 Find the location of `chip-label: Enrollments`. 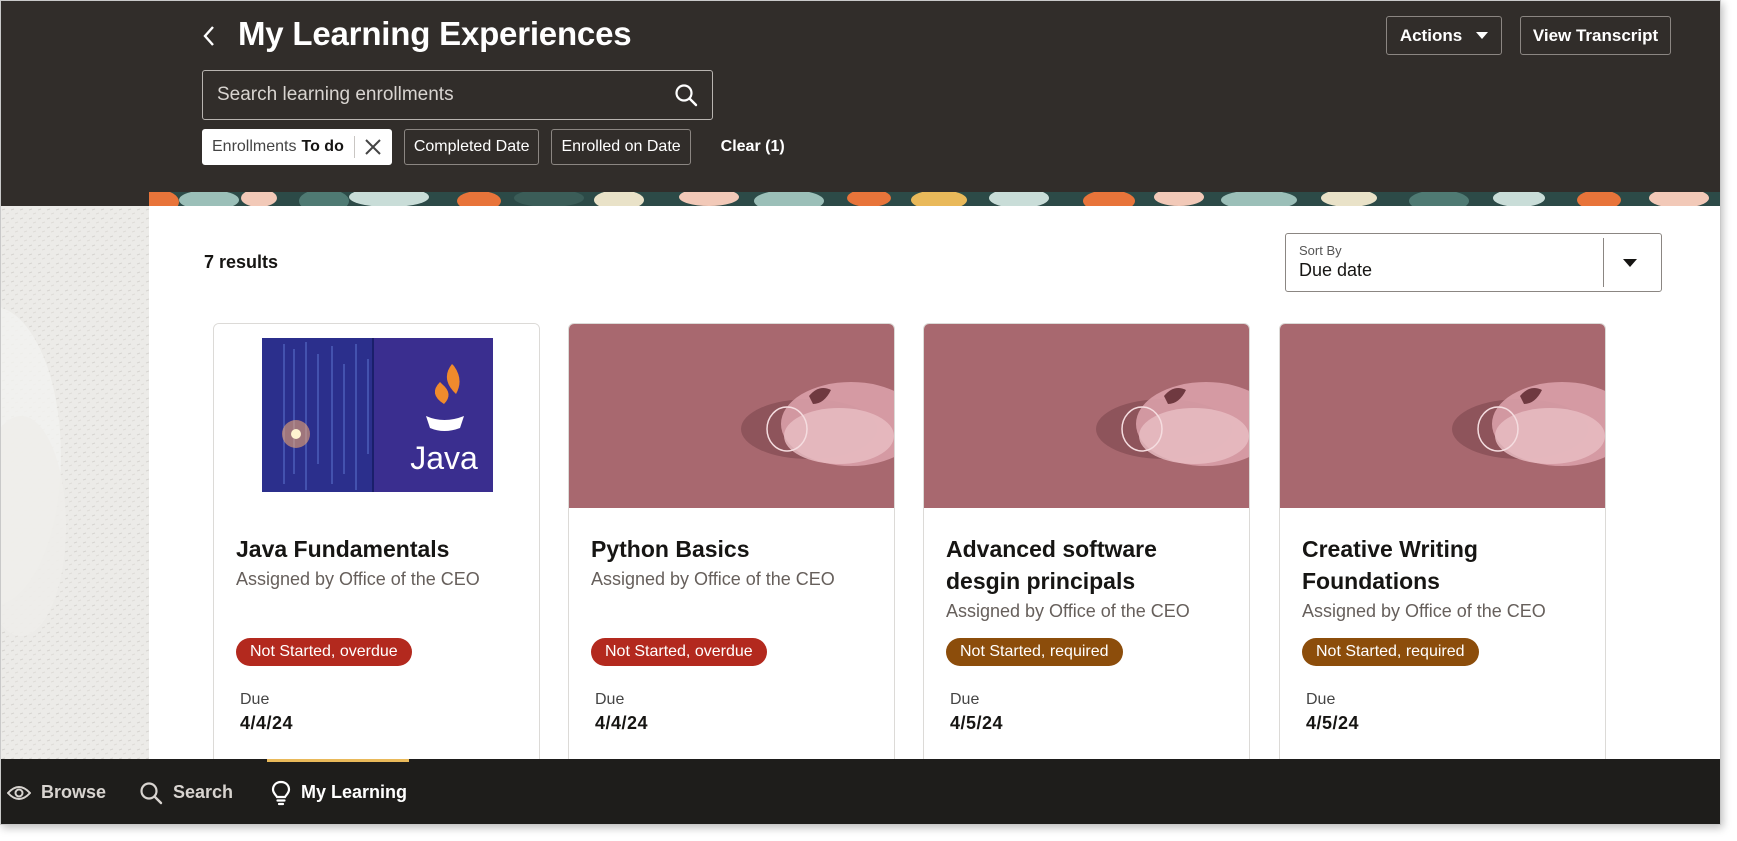

chip-label: Enrollments is located at coordinates (254, 146).